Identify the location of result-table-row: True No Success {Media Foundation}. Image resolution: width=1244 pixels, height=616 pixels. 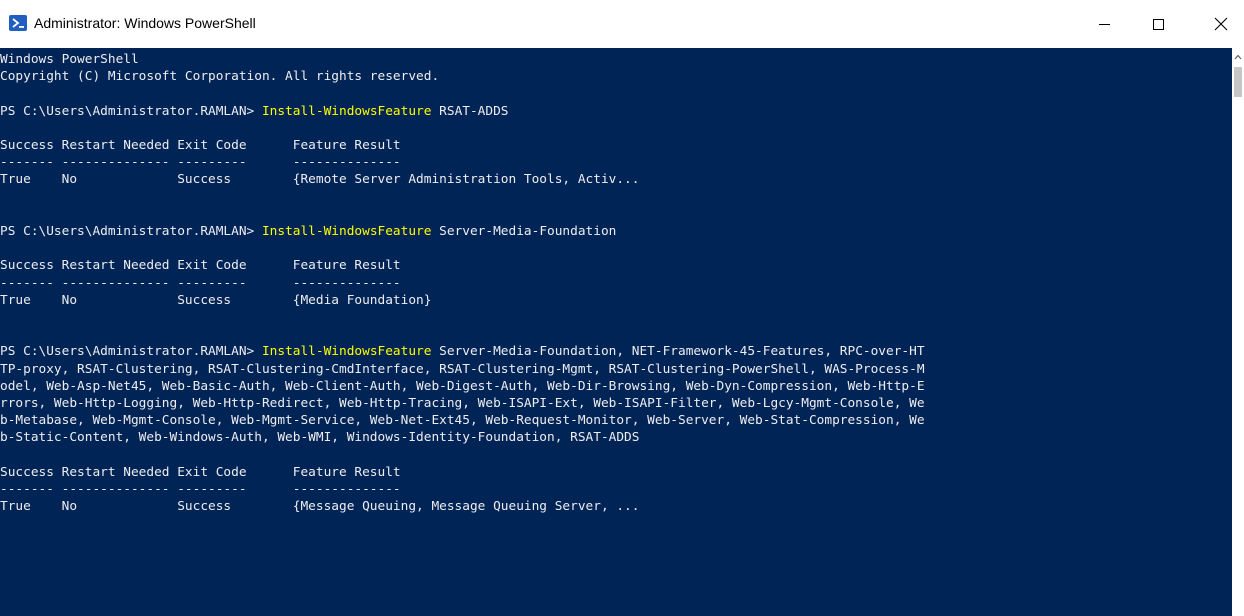
(216, 300).